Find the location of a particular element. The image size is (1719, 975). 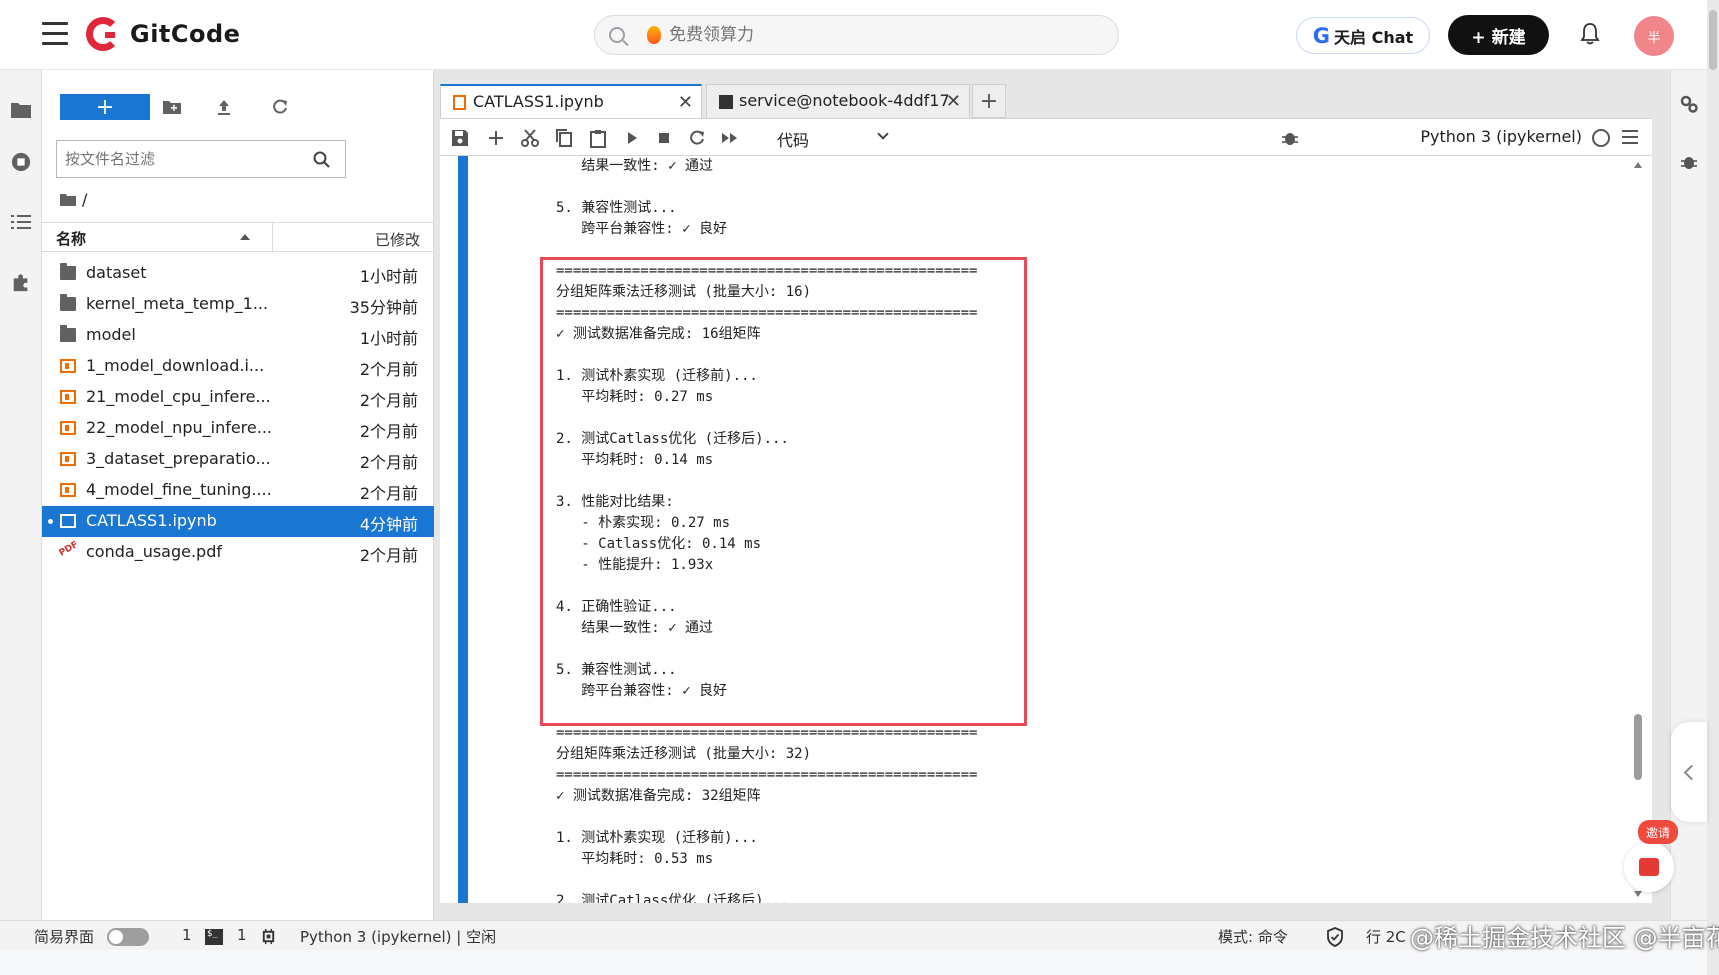

refresh-icon is located at coordinates (280, 107).